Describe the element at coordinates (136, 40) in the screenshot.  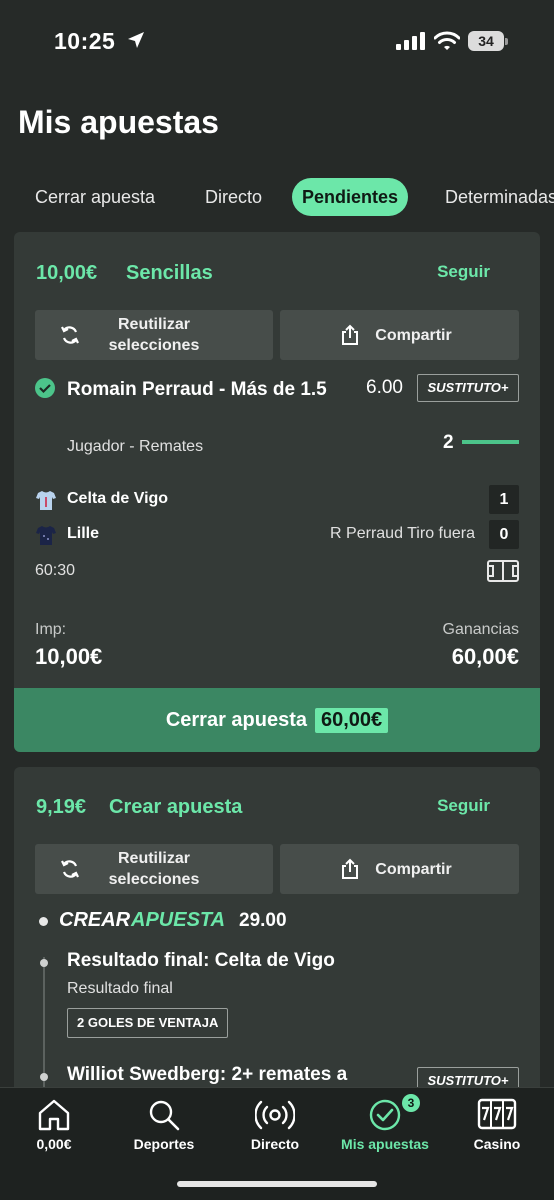
I see `location-arrow-icon` at that location.